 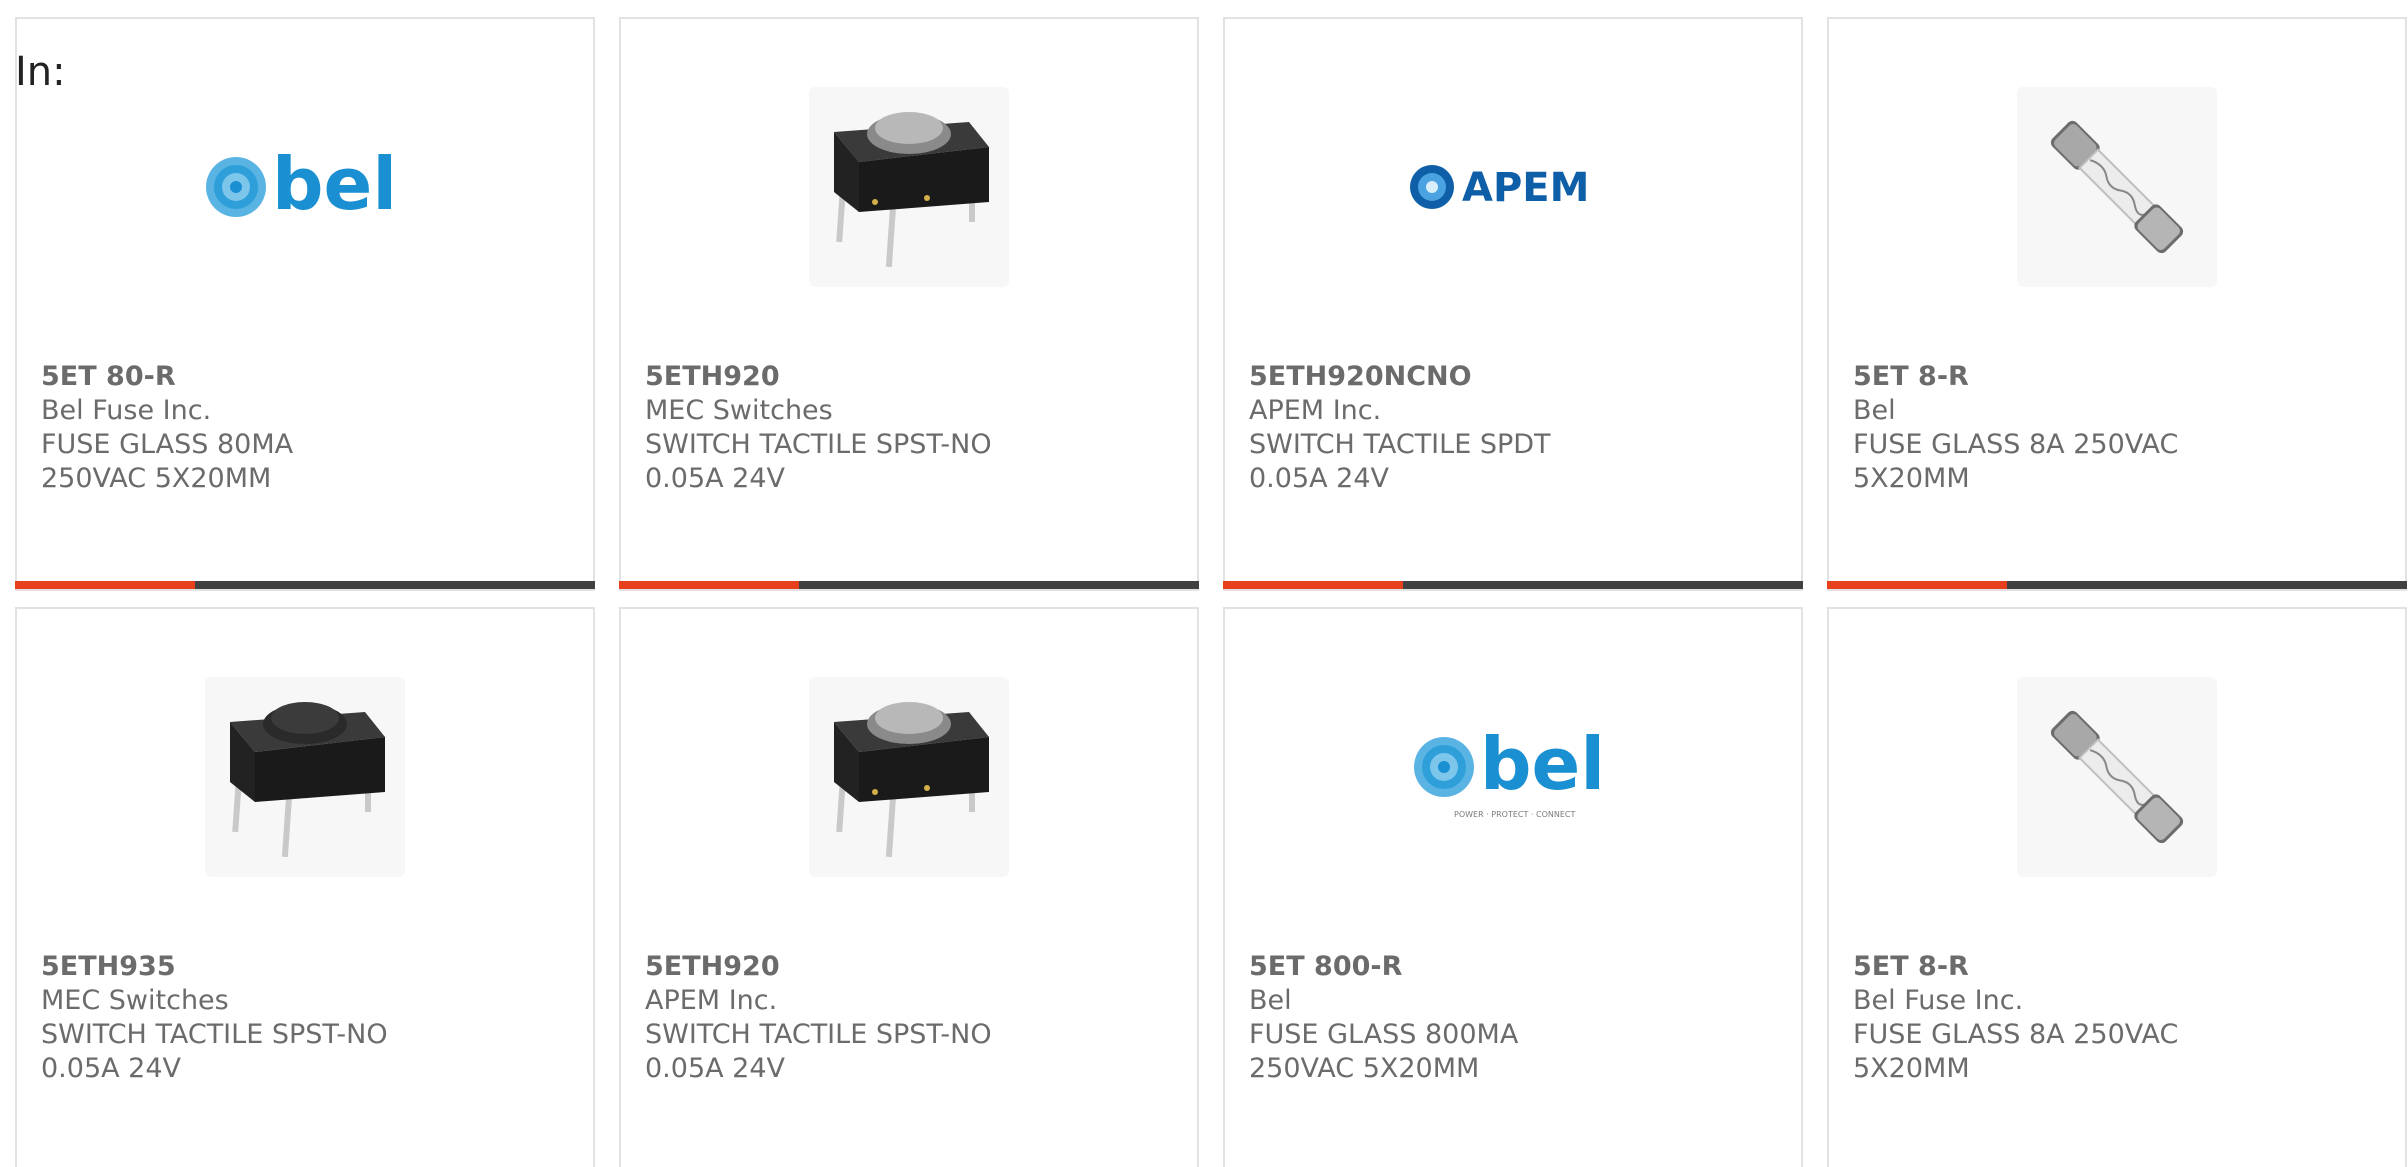 I want to click on product-image: bel, so click(x=305, y=187).